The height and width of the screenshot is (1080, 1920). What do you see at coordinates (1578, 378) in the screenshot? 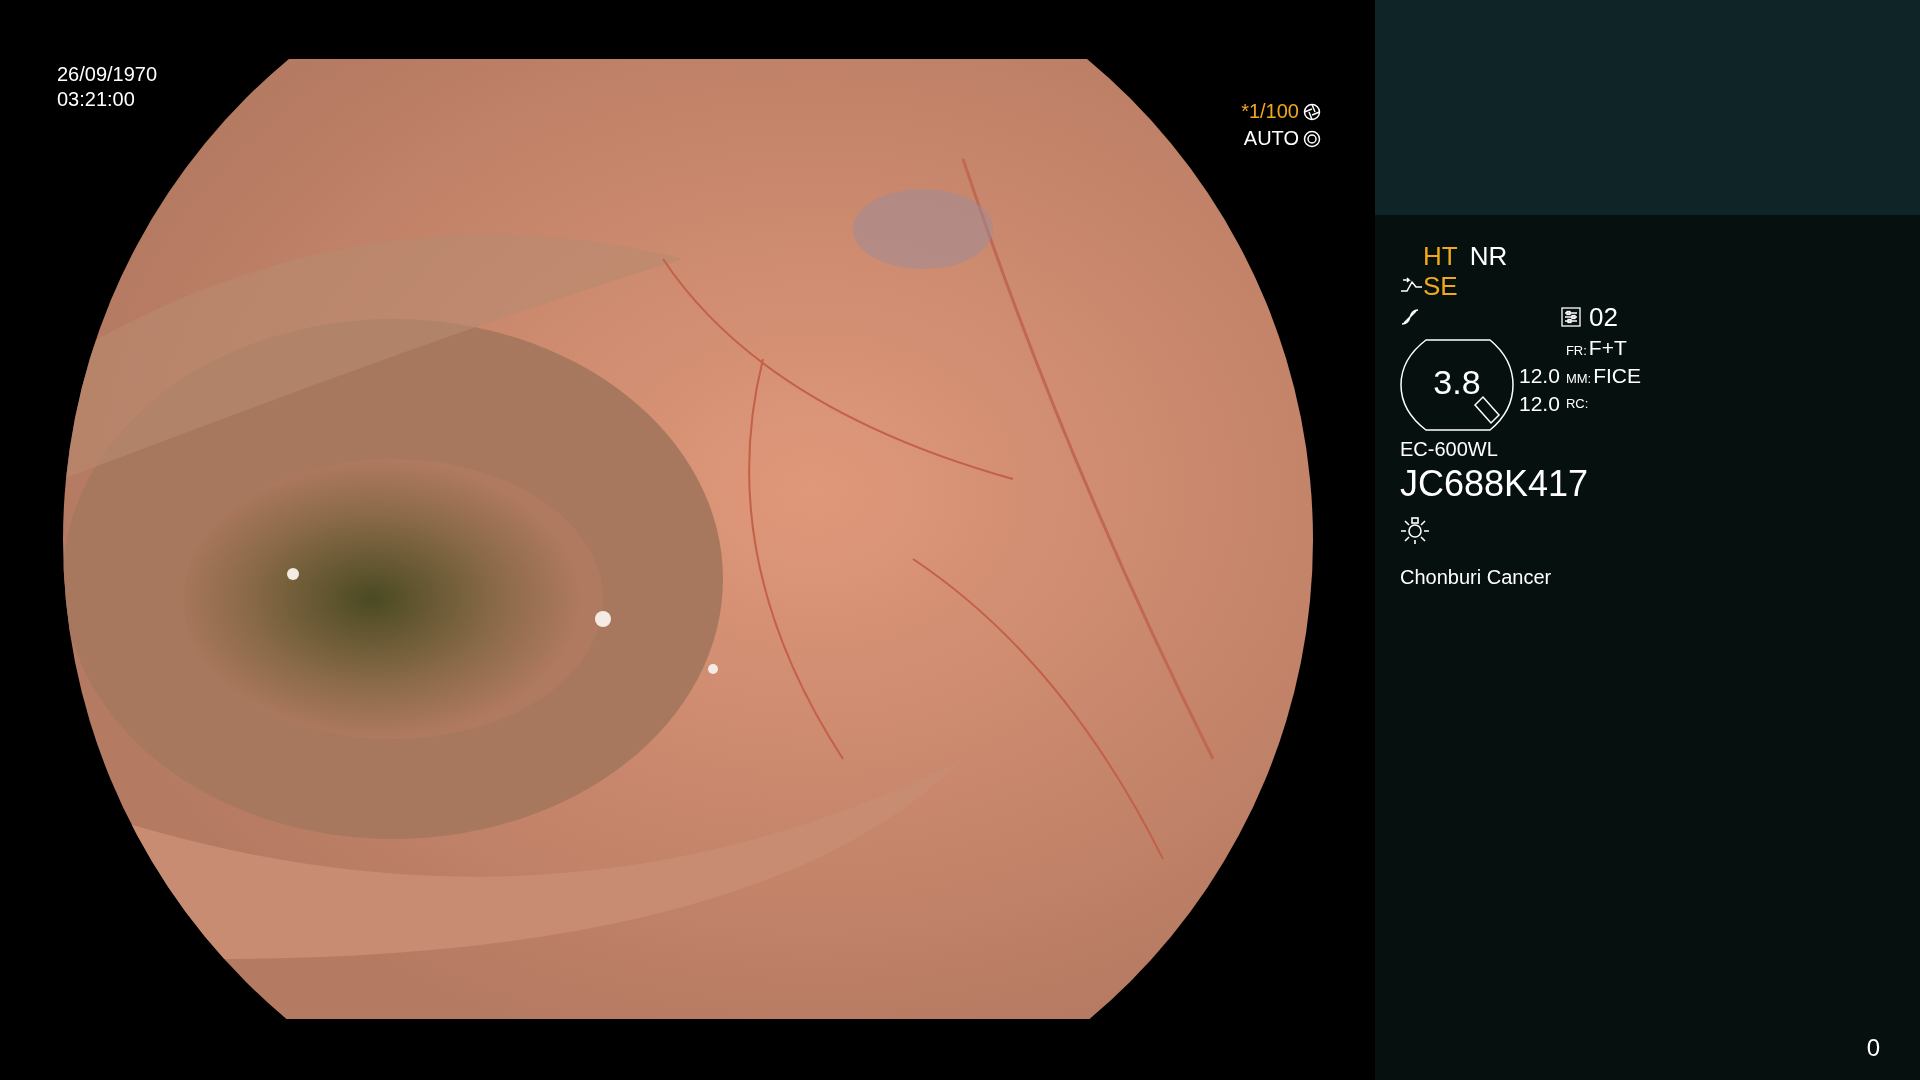
I see `mode-key: MM:` at bounding box center [1578, 378].